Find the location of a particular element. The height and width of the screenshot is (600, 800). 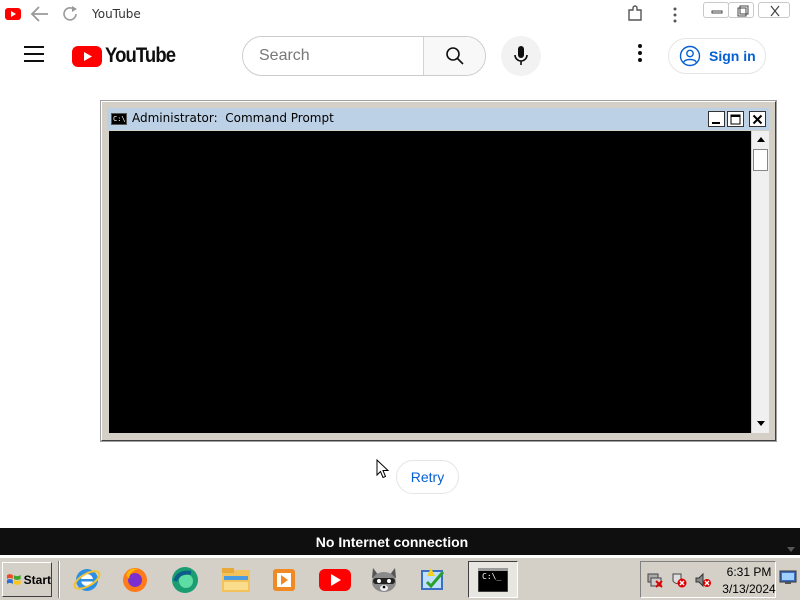

windows-logo-icon is located at coordinates (13, 579).